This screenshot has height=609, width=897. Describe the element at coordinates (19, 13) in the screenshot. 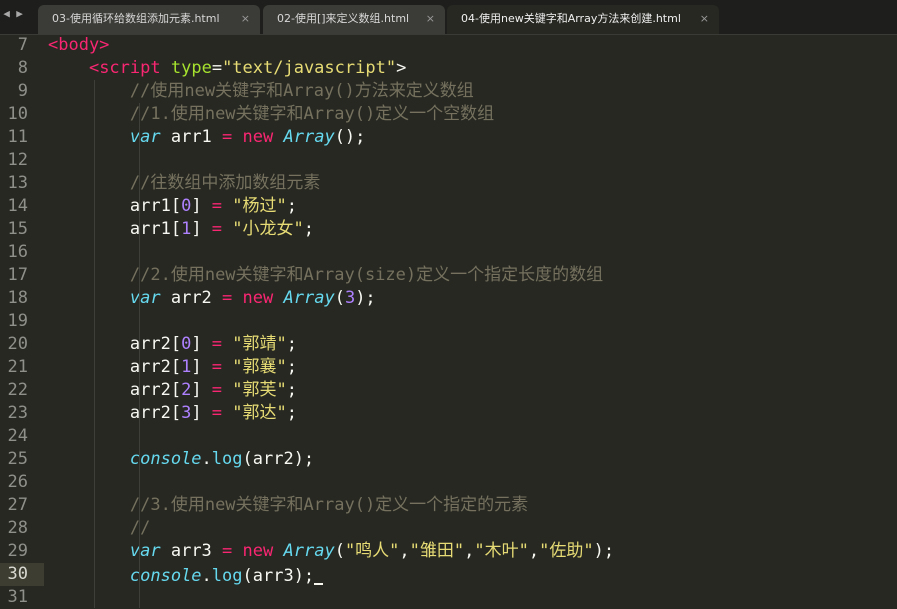

I see `tab-scroll-right-icon: ▶` at that location.